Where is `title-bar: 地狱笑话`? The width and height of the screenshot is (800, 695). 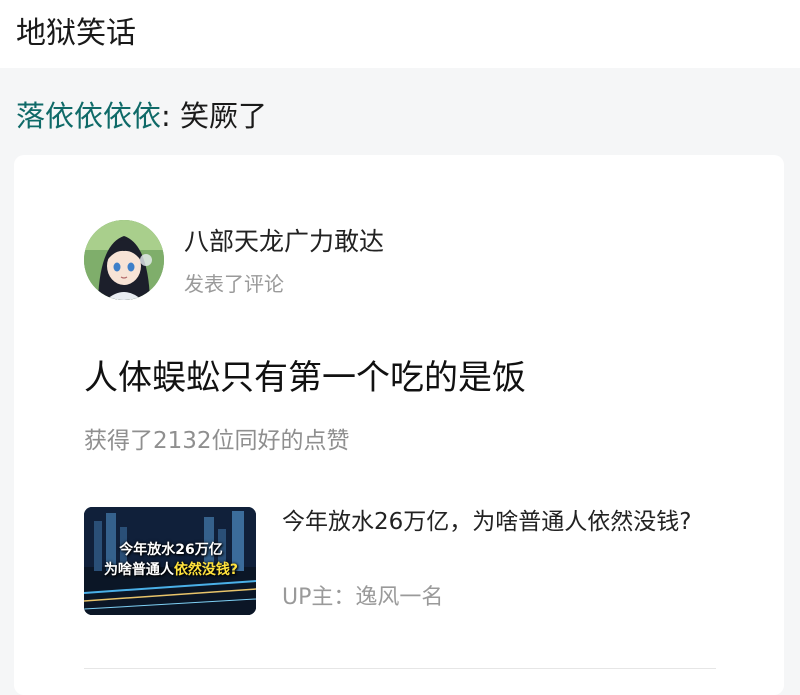
title-bar: 地狱笑话 is located at coordinates (400, 34).